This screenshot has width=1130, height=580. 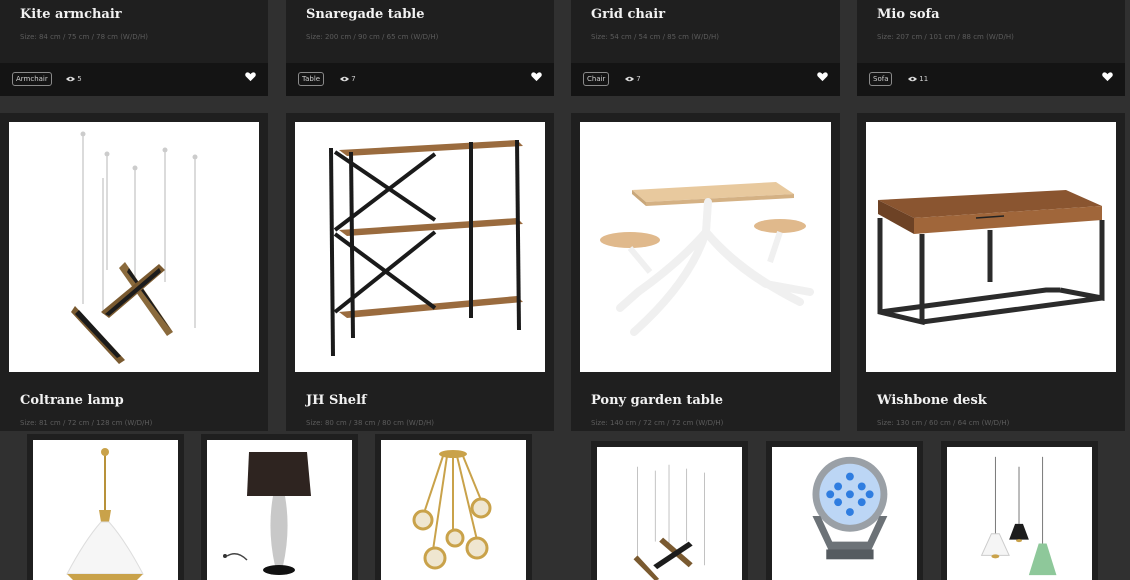 What do you see at coordinates (79, 79) in the screenshot?
I see `view-count-value: 5` at bounding box center [79, 79].